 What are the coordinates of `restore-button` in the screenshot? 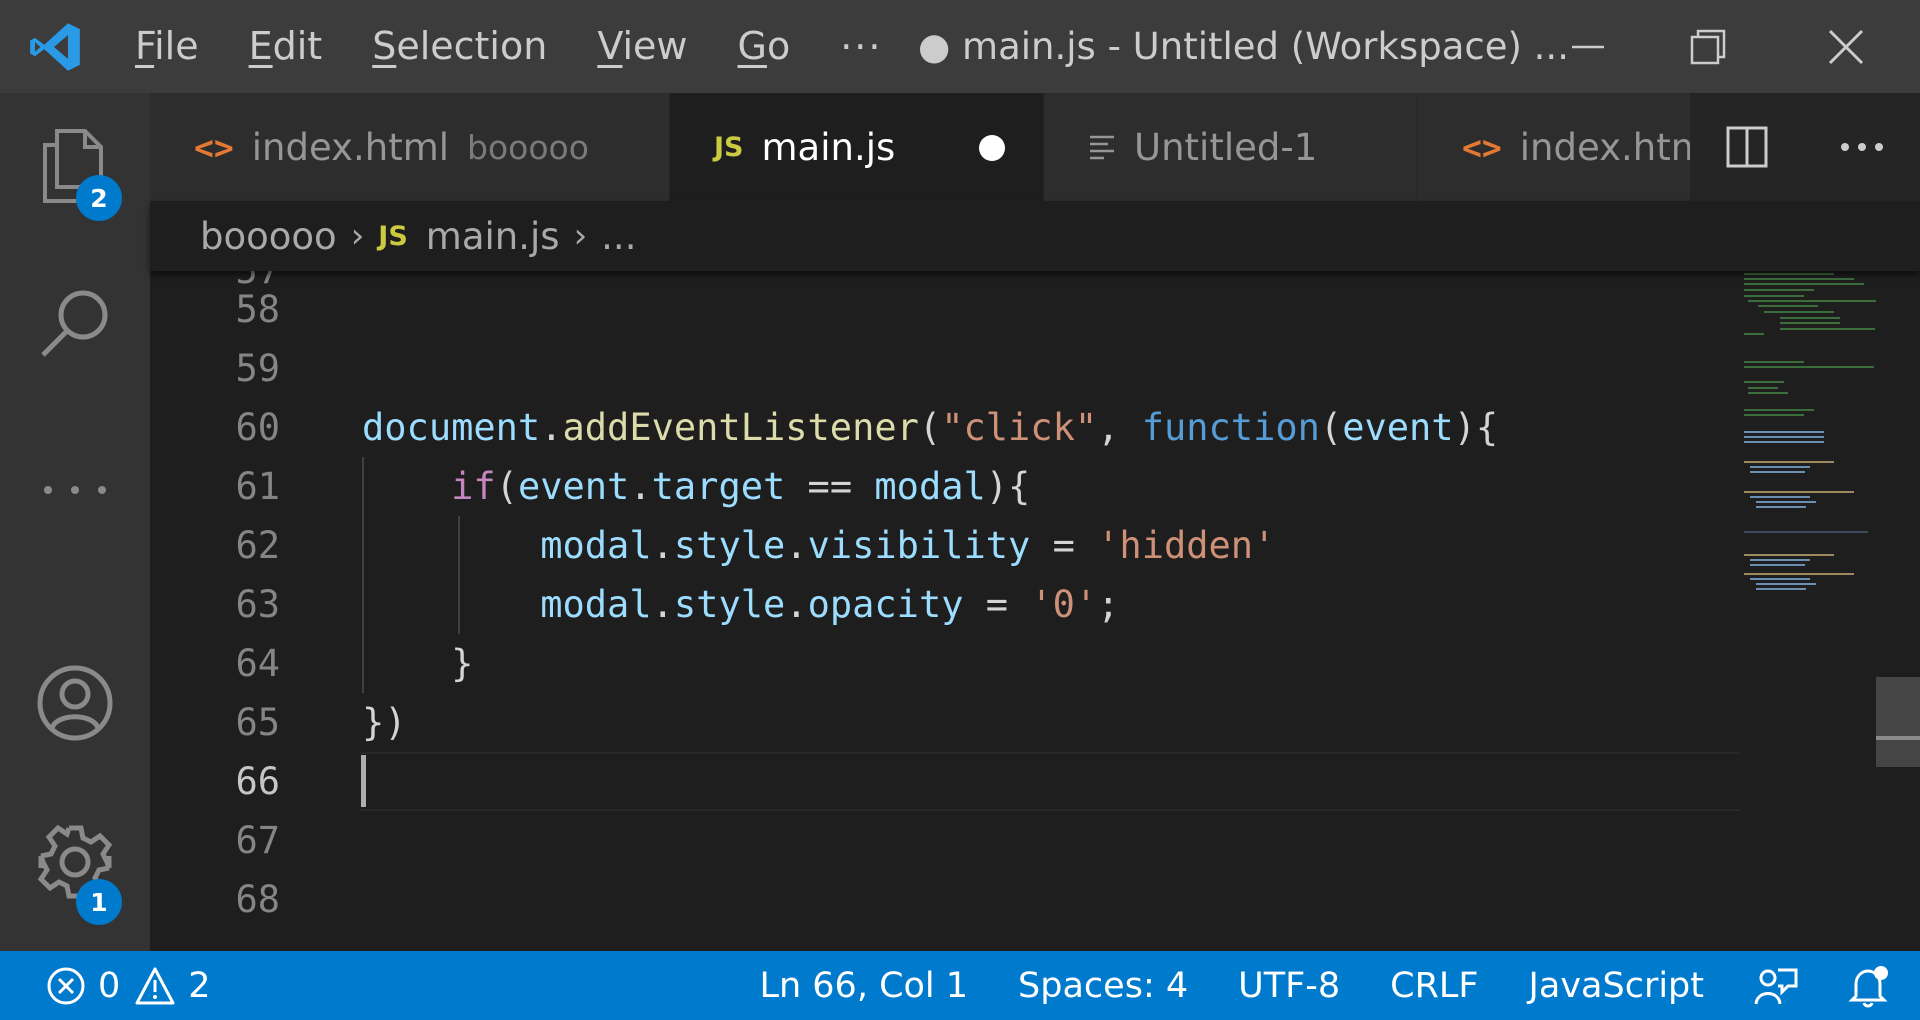 It's located at (1708, 46).